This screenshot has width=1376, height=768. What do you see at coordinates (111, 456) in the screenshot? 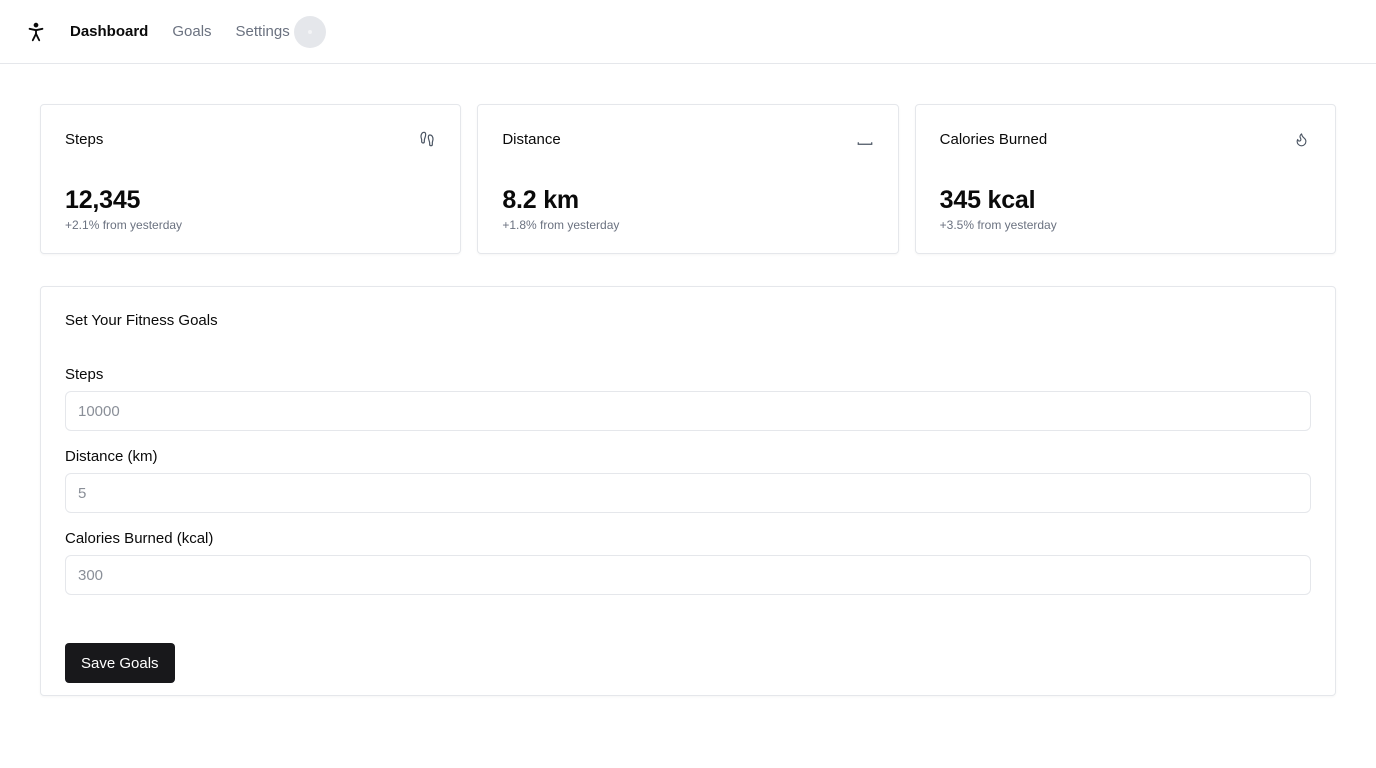
I see `distance-goal-label: Distance (km)` at bounding box center [111, 456].